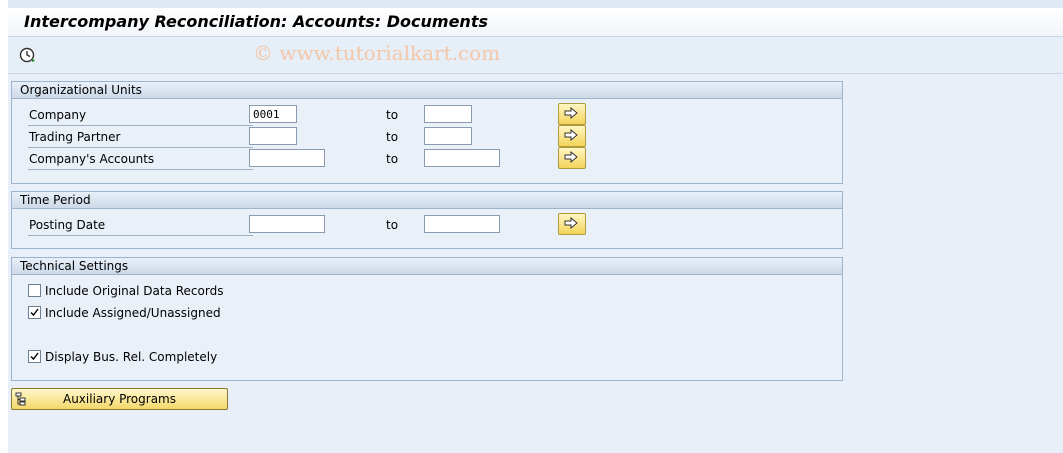  I want to click on auxiliary-programs-button: Auxiliary Programs, so click(119, 399).